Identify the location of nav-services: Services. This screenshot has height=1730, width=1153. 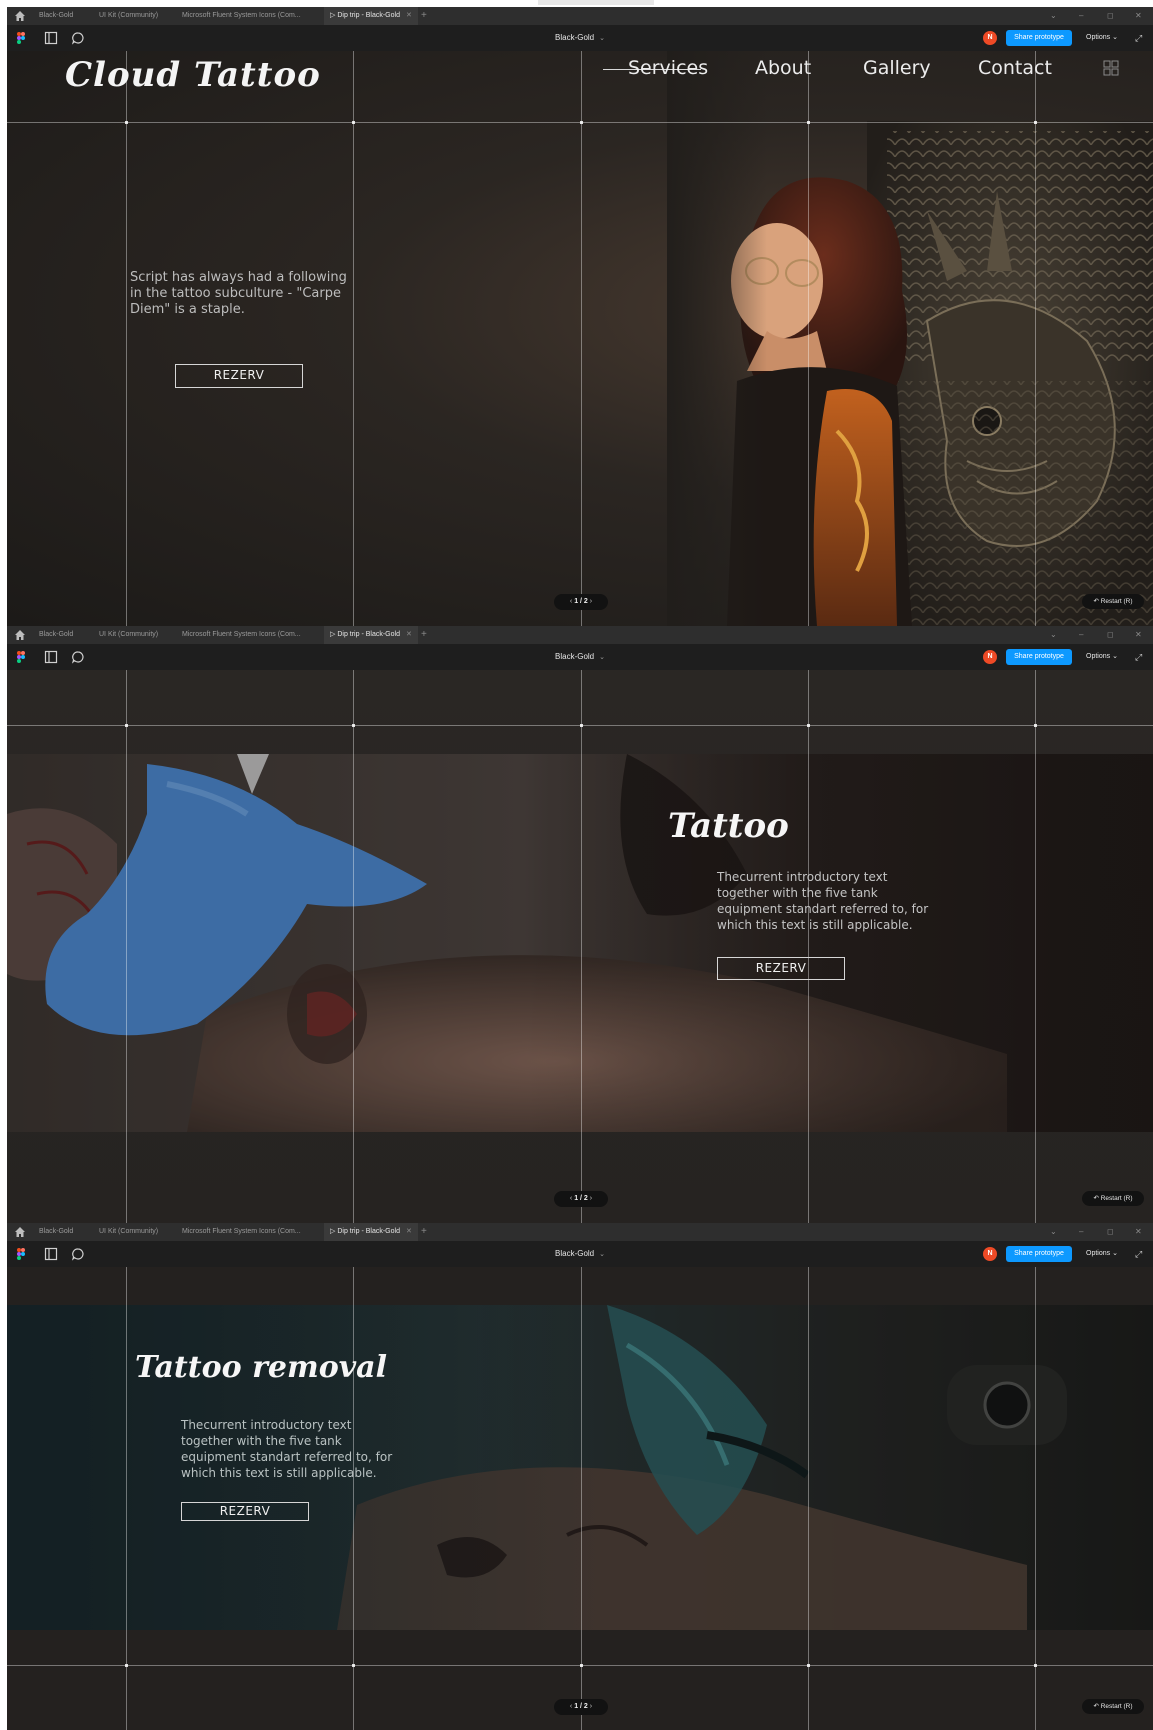
(668, 68).